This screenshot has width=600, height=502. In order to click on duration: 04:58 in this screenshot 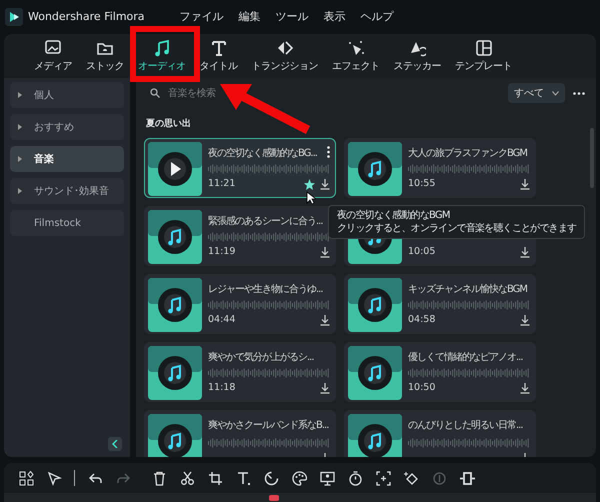, I will do `click(422, 320)`.